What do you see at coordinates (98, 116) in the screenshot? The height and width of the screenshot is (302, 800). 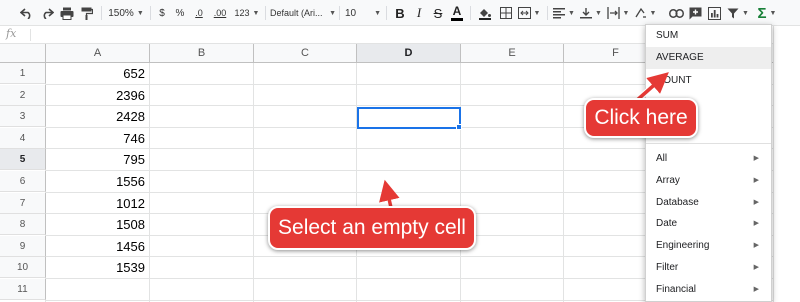 I see `cell-a3: 2428` at bounding box center [98, 116].